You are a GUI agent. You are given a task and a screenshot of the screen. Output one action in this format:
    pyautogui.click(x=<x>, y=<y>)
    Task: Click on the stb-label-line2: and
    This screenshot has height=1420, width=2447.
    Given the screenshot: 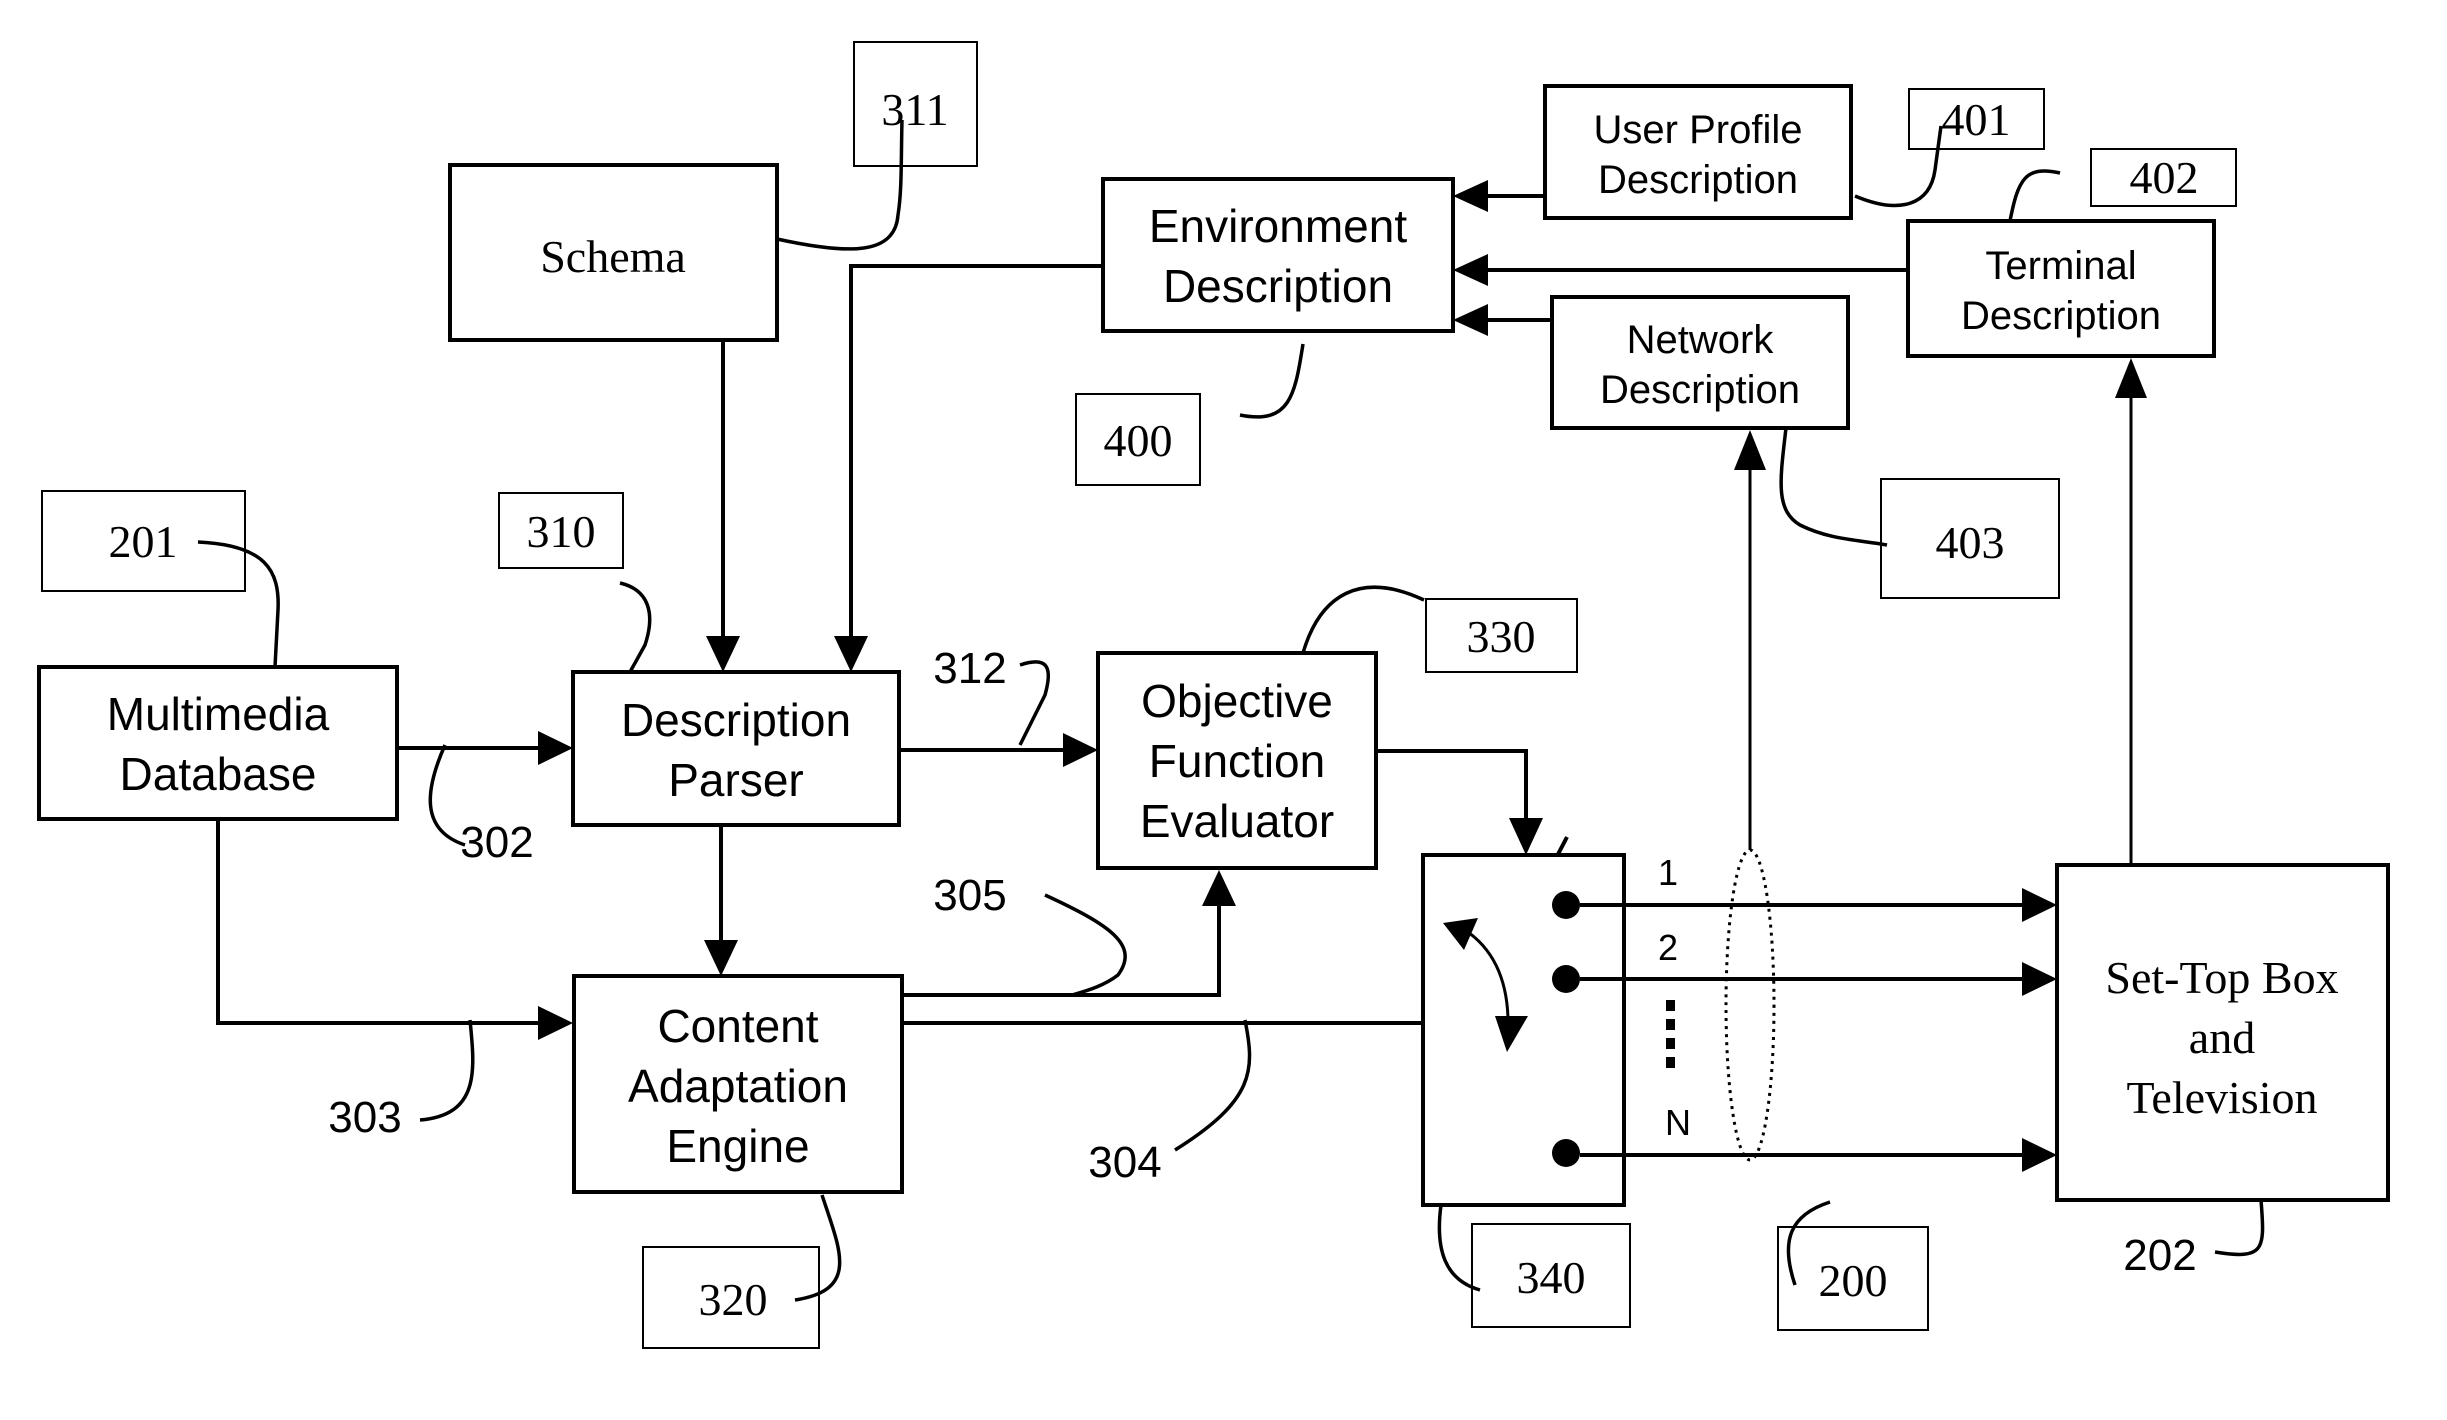 What is the action you would take?
    pyautogui.click(x=2222, y=1037)
    